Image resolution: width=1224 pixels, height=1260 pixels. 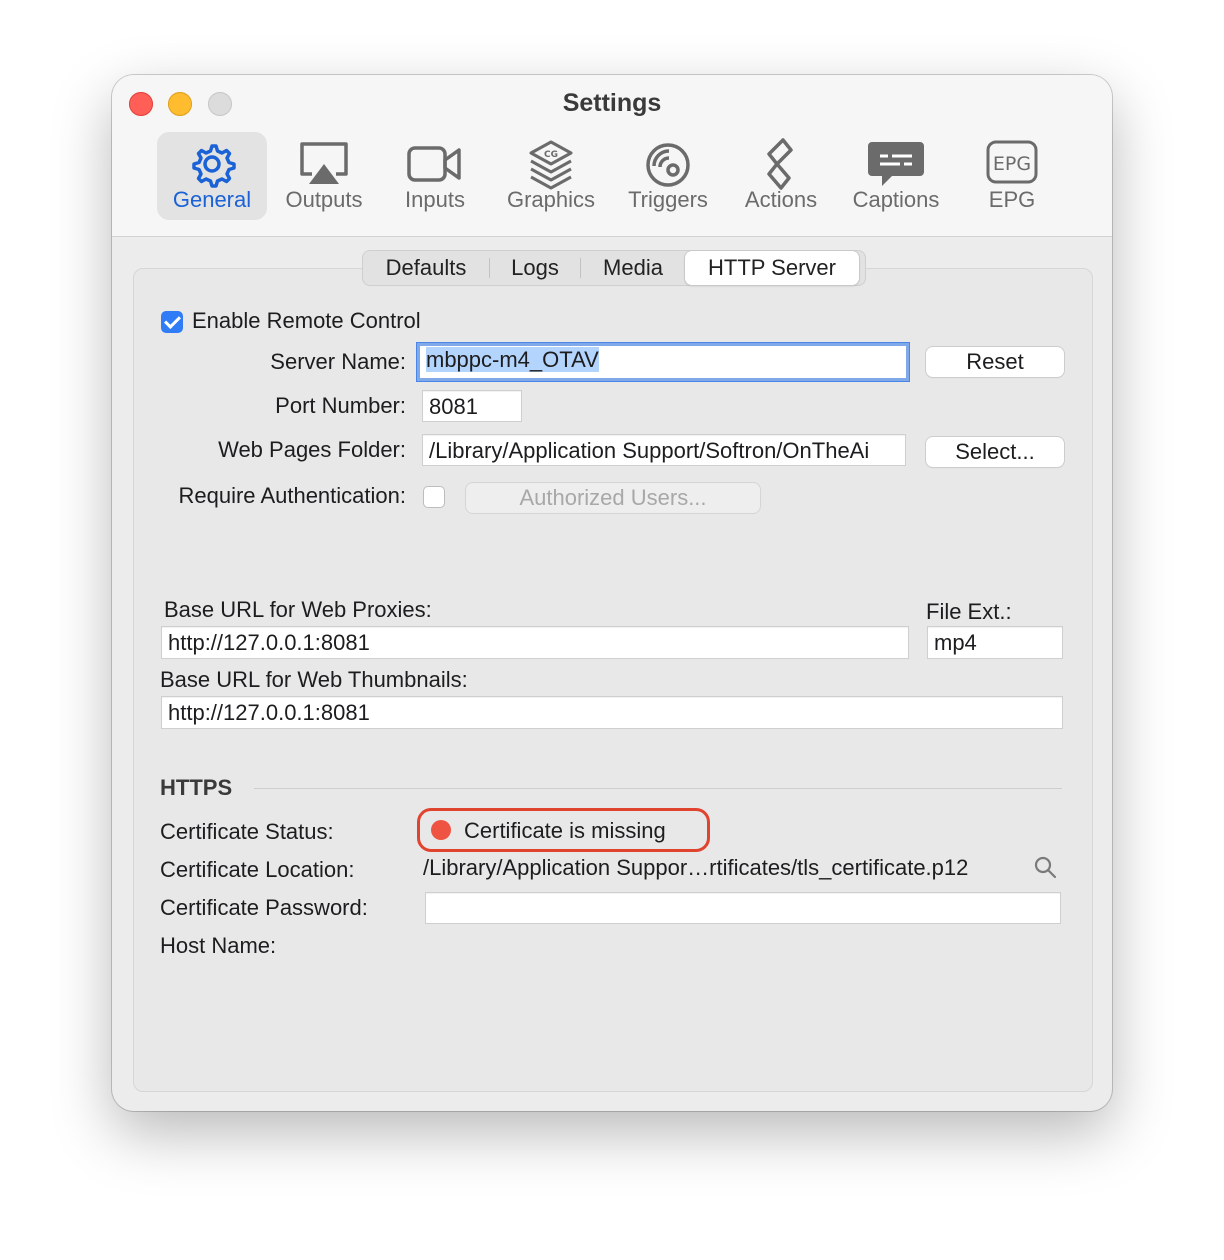 I want to click on captions-icon, so click(x=896, y=164).